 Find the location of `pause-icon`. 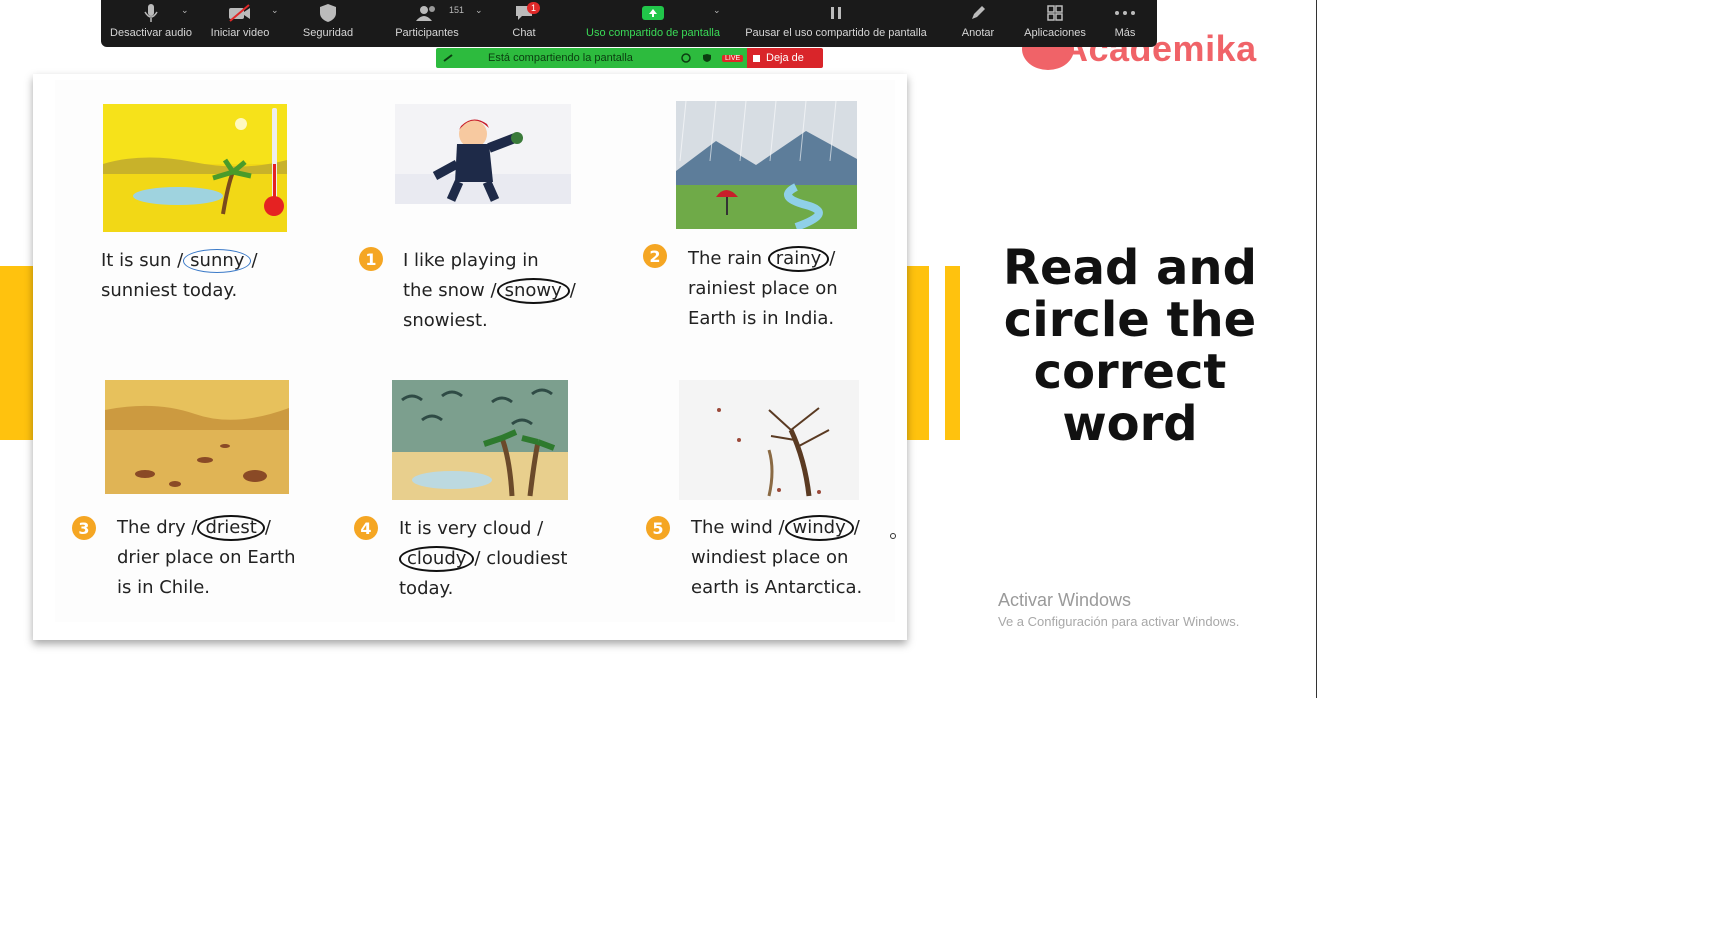

pause-icon is located at coordinates (836, 13).